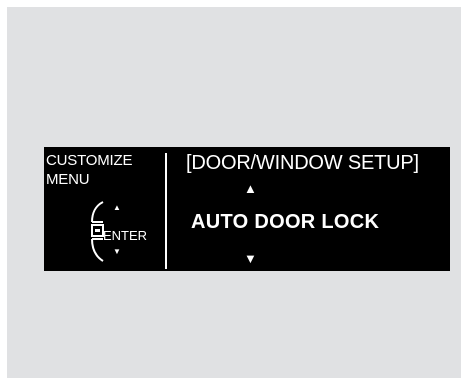 The image size is (468, 385). What do you see at coordinates (285, 222) in the screenshot?
I see `selected-option: AUTO DOOR LOCK` at bounding box center [285, 222].